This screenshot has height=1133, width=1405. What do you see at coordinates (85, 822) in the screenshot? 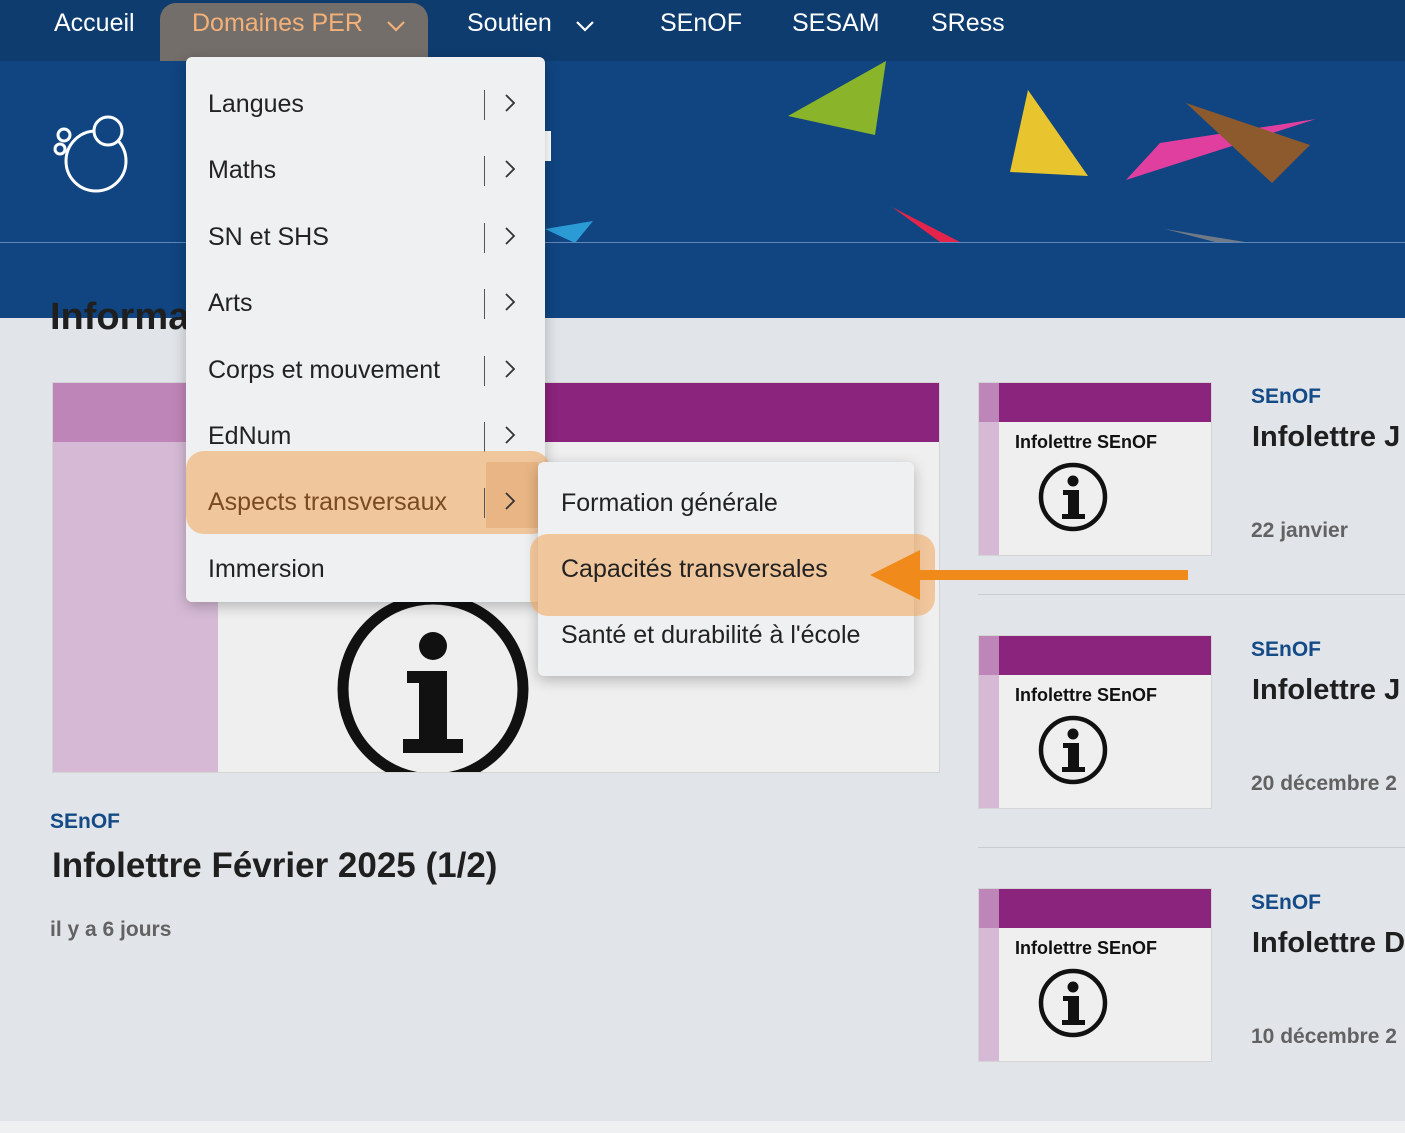
I see `featured-article-kicker: SEnOF` at bounding box center [85, 822].